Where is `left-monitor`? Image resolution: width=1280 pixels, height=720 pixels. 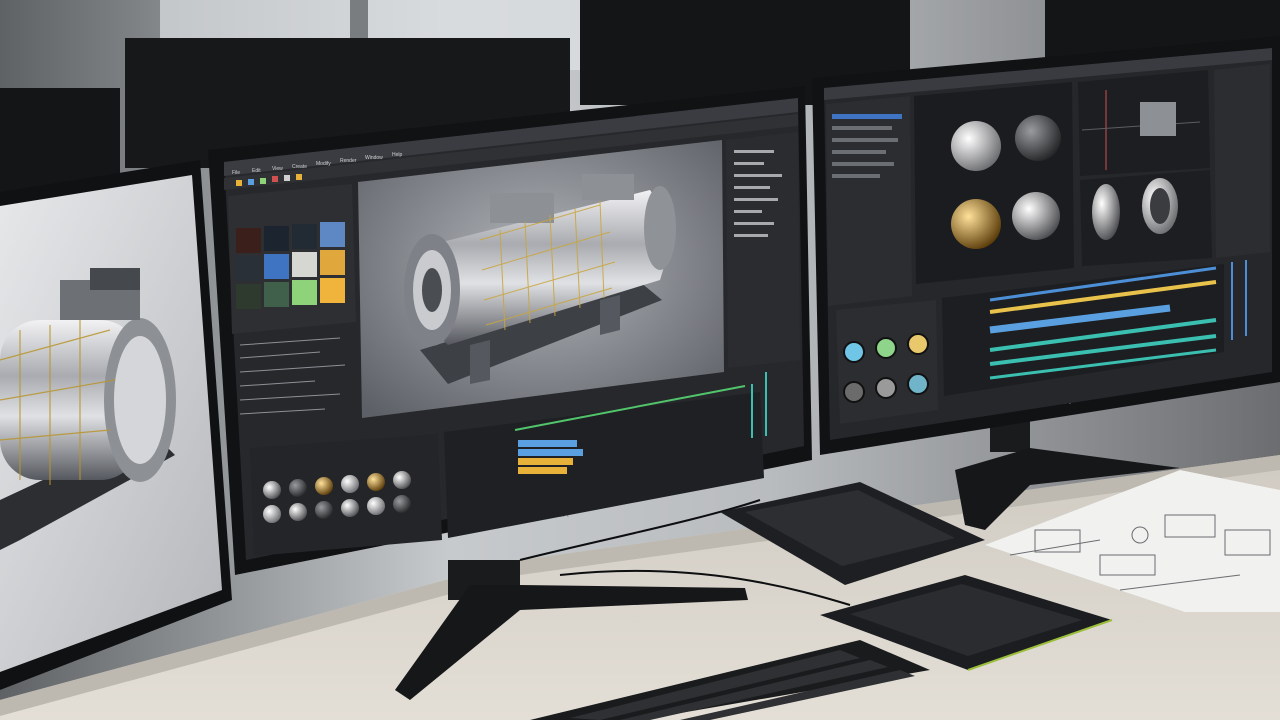
left-monitor is located at coordinates (116, 425).